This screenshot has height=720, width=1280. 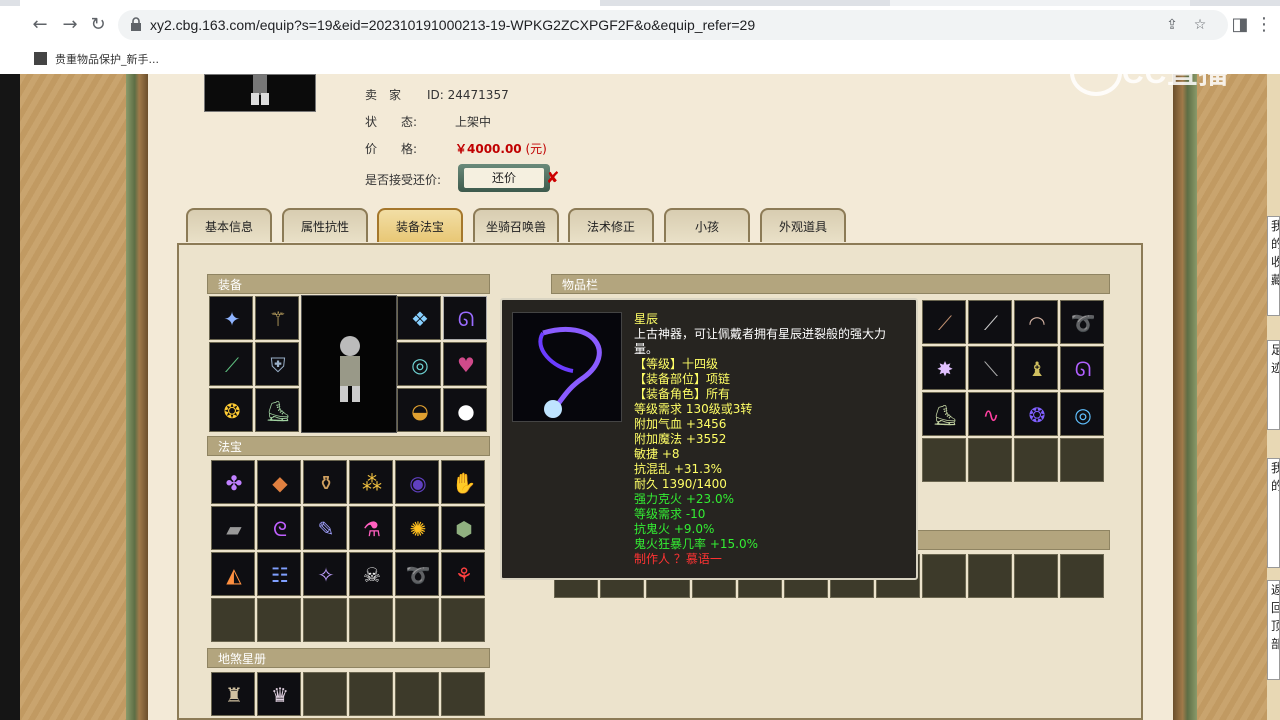 I want to click on spear-icon: ⟋, so click(x=232, y=365).